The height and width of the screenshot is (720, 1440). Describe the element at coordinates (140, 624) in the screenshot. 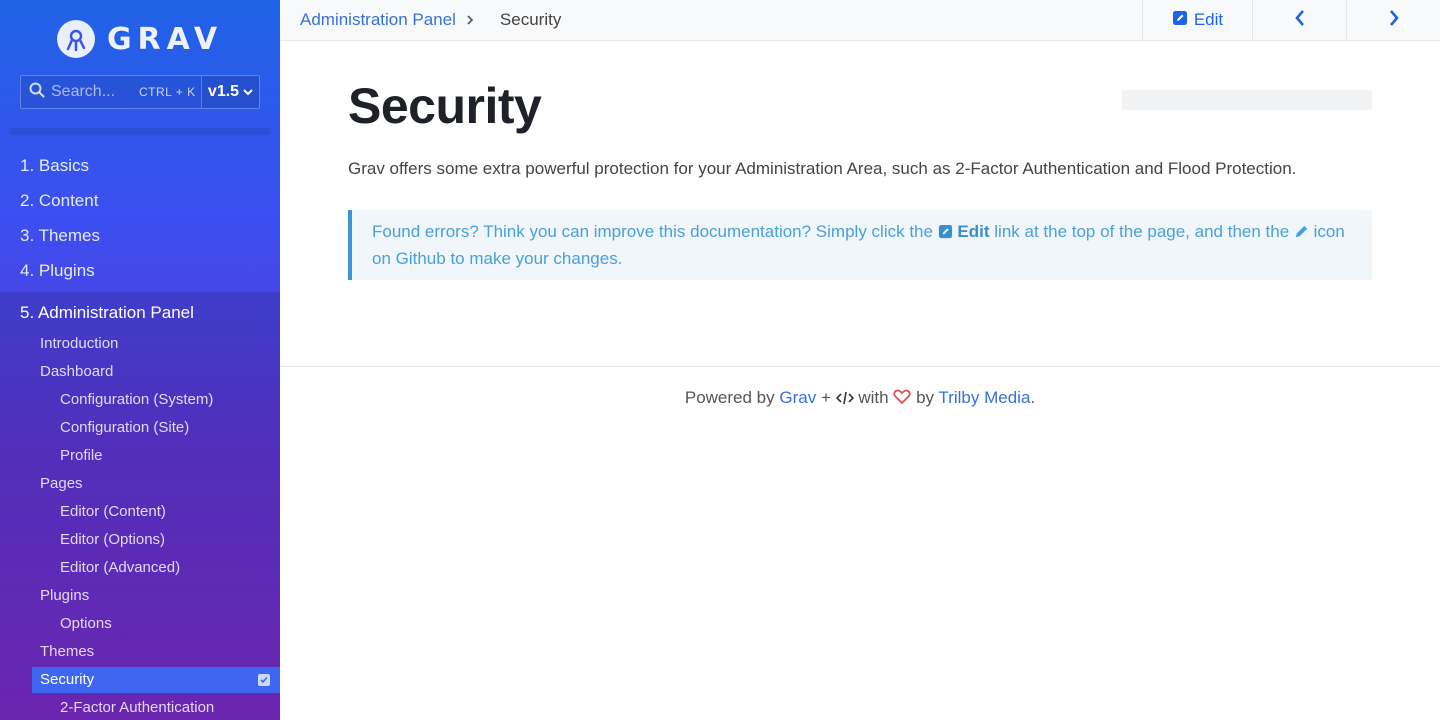

I see `sidebar-item-options: Options` at that location.